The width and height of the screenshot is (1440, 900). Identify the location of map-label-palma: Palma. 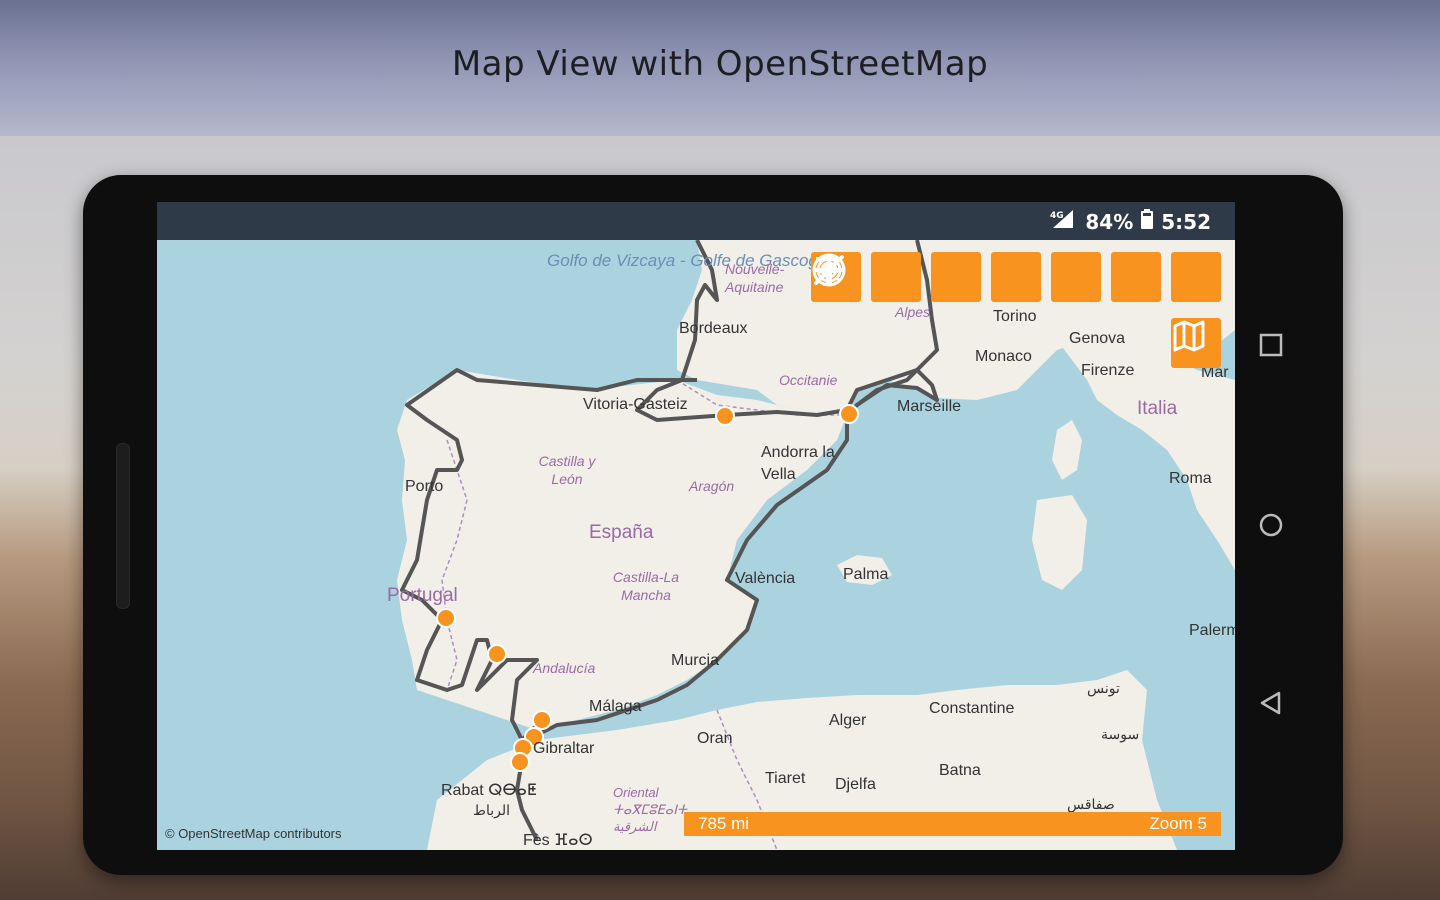
(866, 574).